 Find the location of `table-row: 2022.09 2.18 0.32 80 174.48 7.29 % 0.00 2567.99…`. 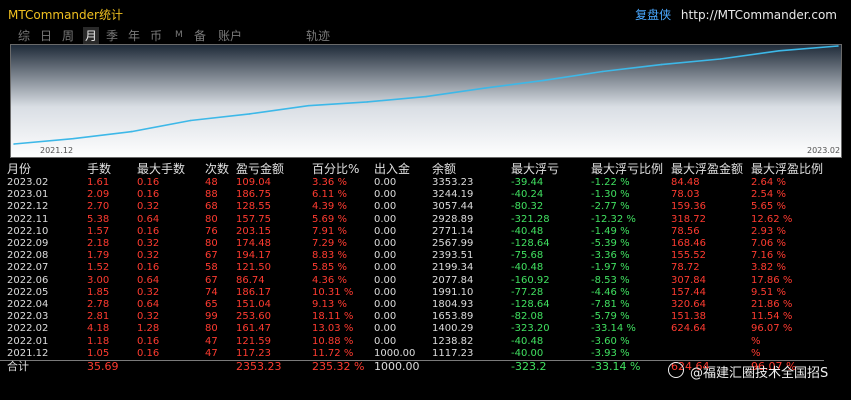

table-row: 2022.09 2.18 0.32 80 174.48 7.29 % 0.00 2567.99… is located at coordinates (412, 244).